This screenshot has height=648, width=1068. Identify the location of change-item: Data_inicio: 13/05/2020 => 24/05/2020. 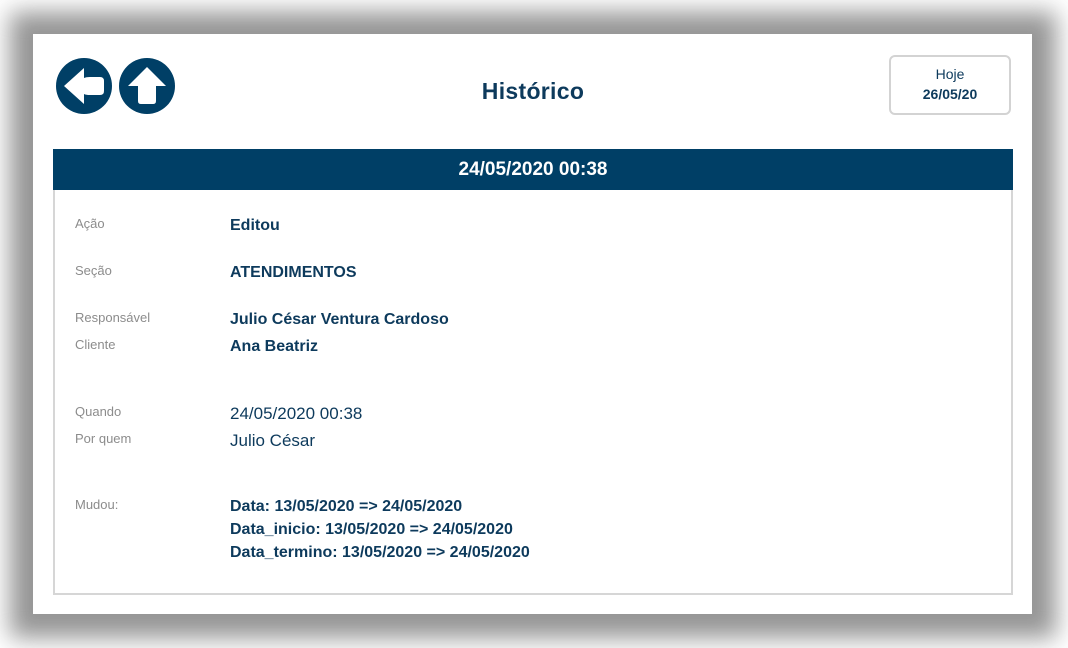
(371, 529).